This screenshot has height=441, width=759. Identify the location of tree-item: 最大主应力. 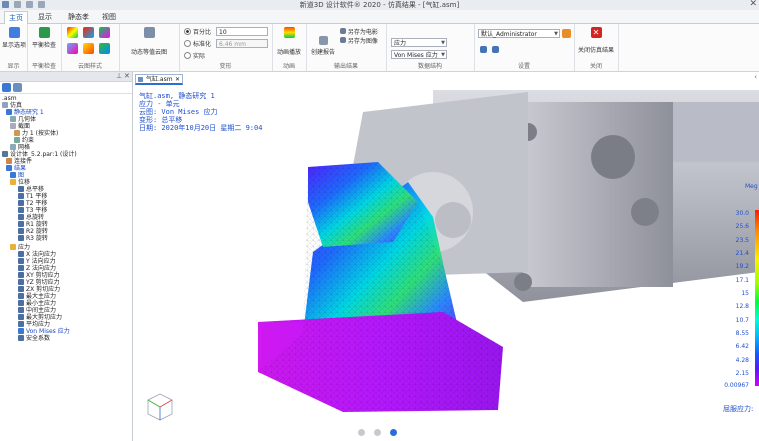
(37, 296).